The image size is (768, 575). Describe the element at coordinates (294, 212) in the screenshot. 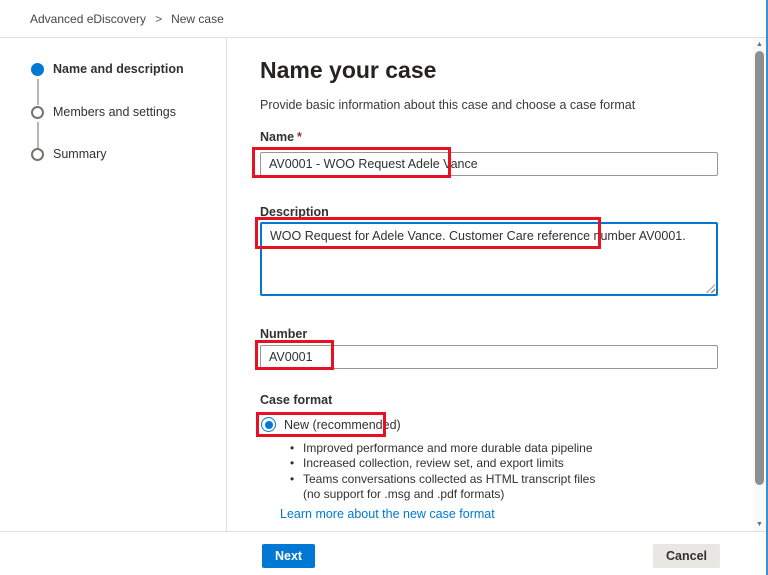

I see `description-label: Description` at that location.